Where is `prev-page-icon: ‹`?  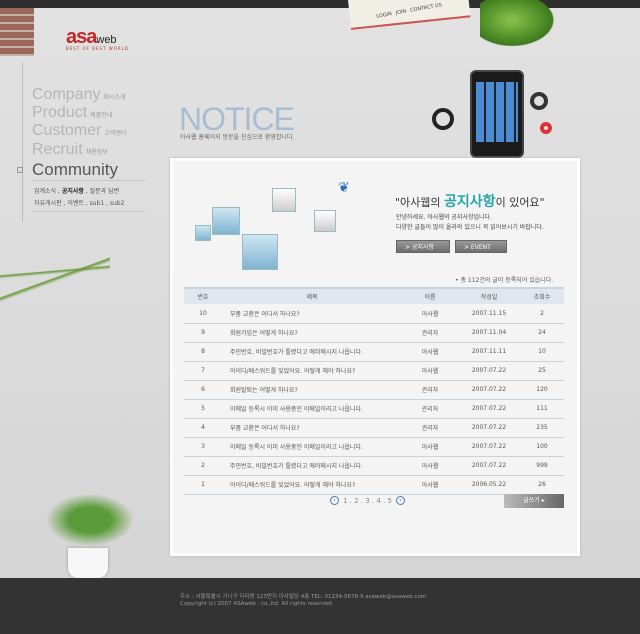
prev-page-icon: ‹ is located at coordinates (334, 500).